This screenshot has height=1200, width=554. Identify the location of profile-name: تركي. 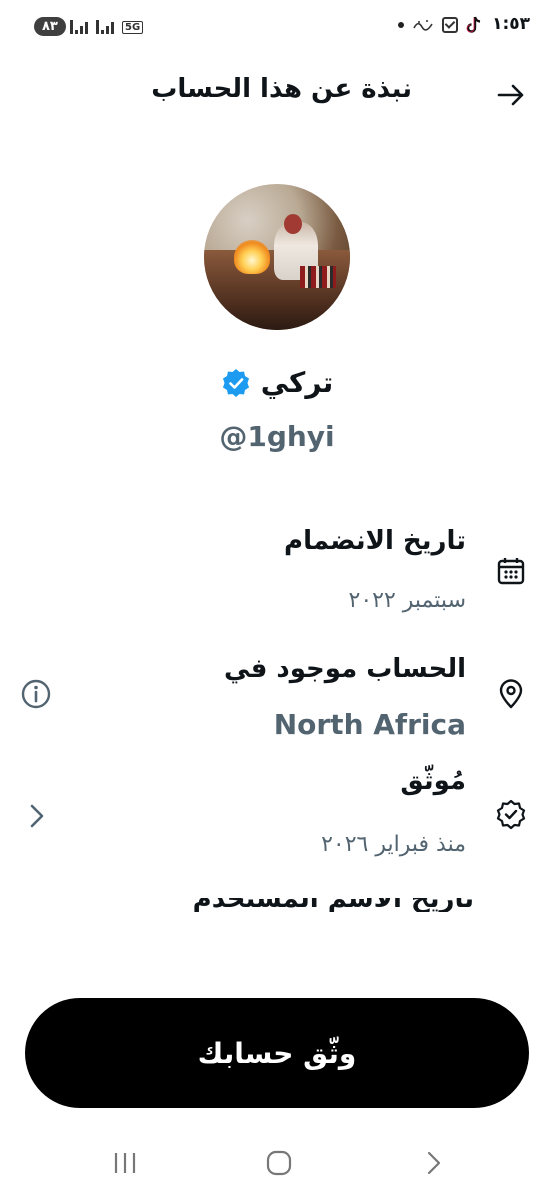
(297, 382).